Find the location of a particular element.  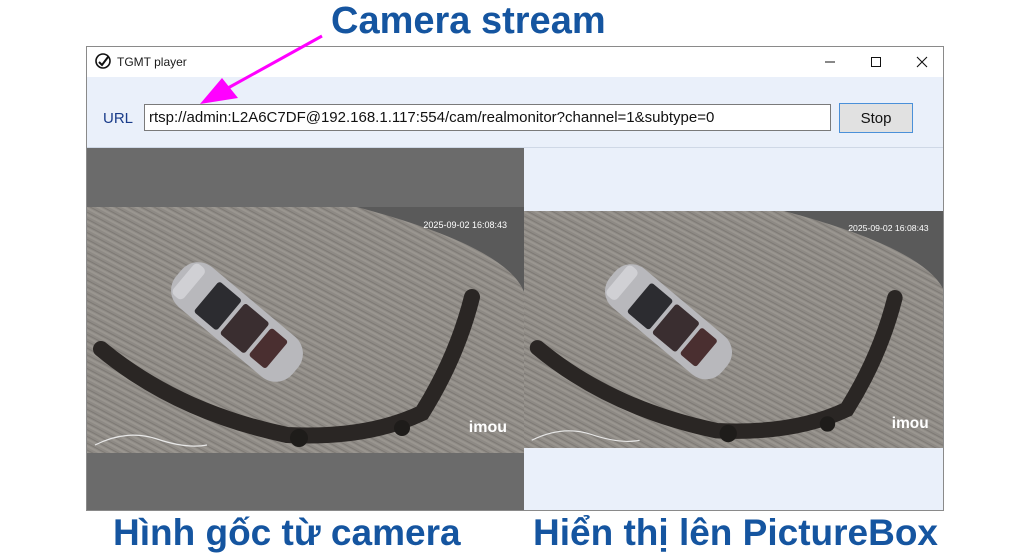

close-icon is located at coordinates (922, 62).